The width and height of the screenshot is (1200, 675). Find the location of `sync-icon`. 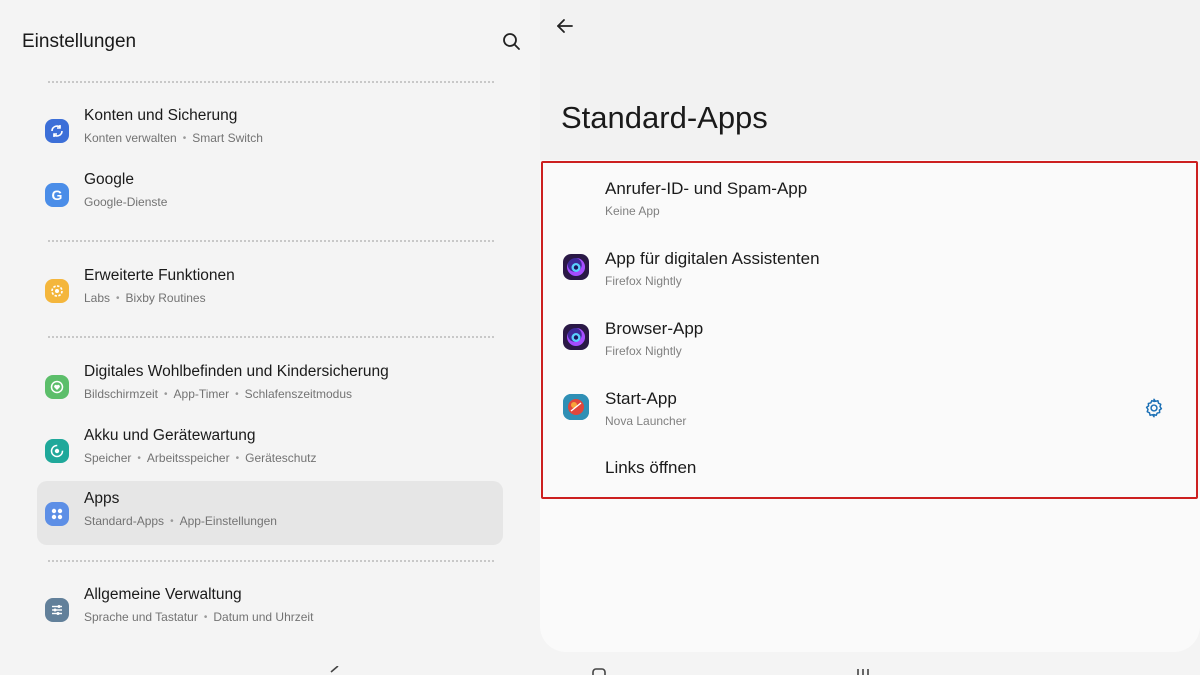

sync-icon is located at coordinates (57, 131).